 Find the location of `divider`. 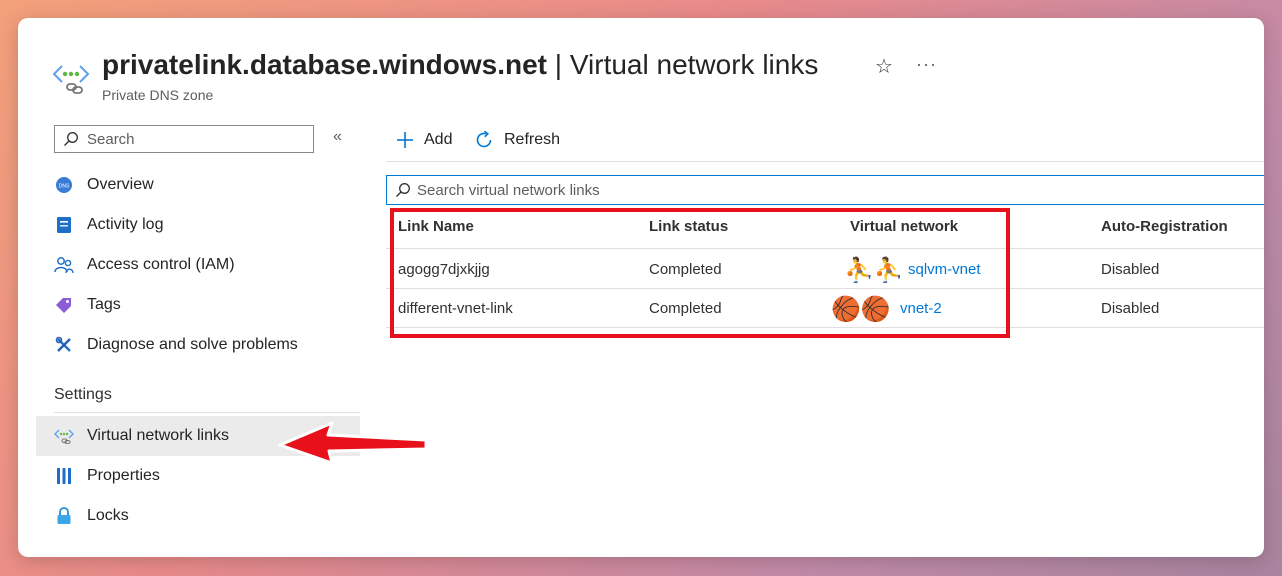

divider is located at coordinates (207, 412).